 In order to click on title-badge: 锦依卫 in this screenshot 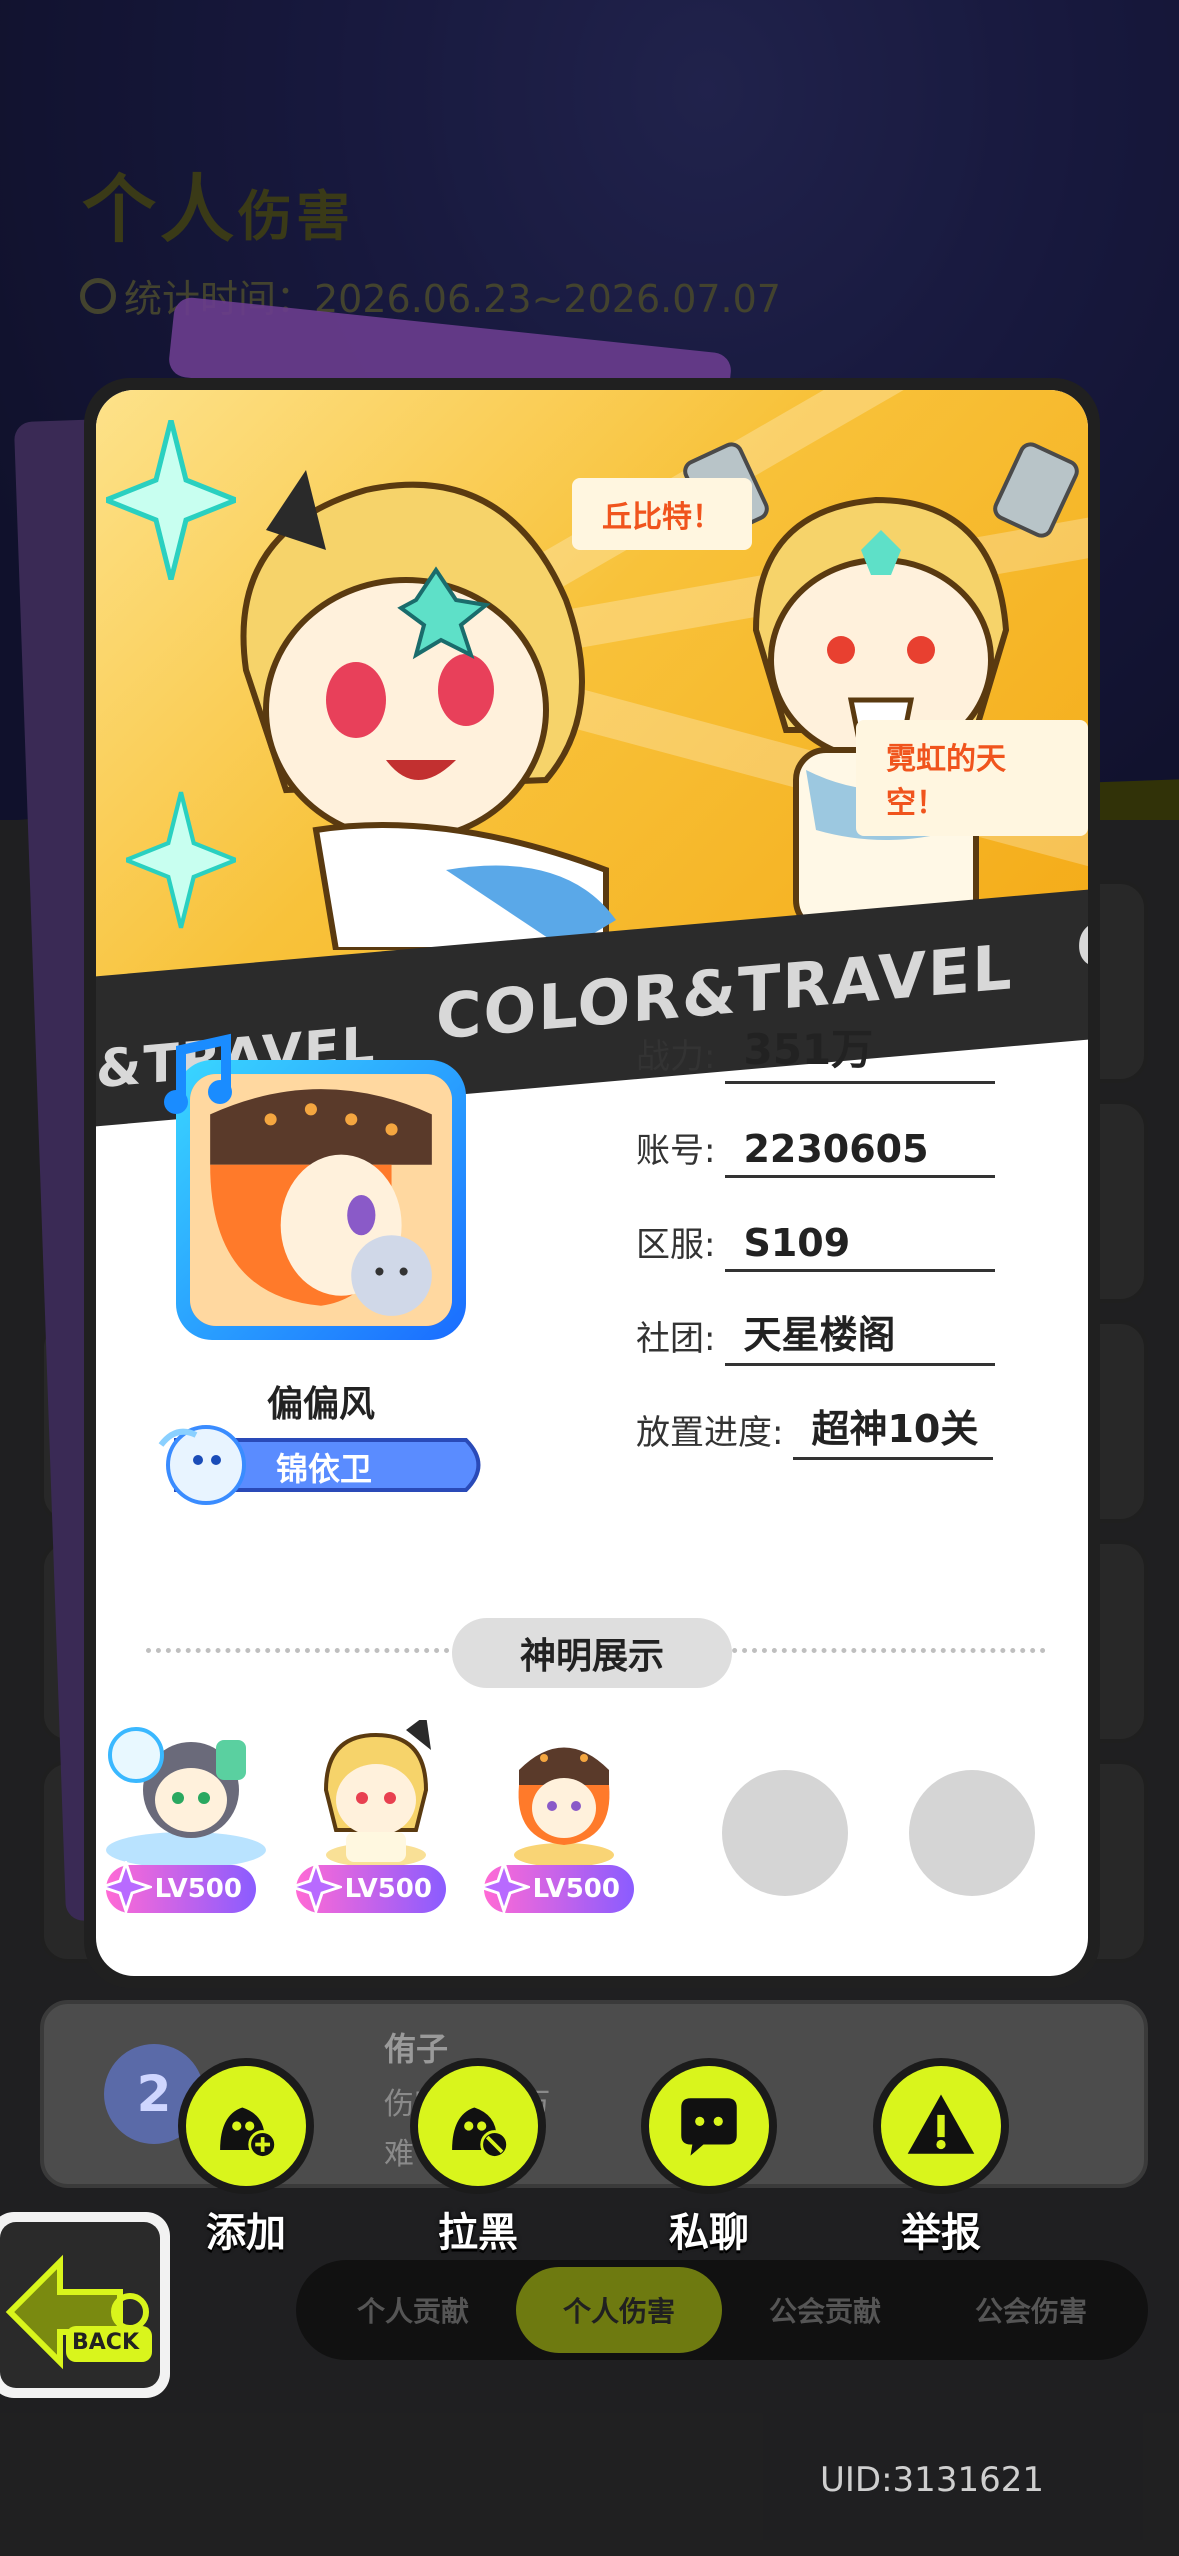, I will do `click(326, 1465)`.